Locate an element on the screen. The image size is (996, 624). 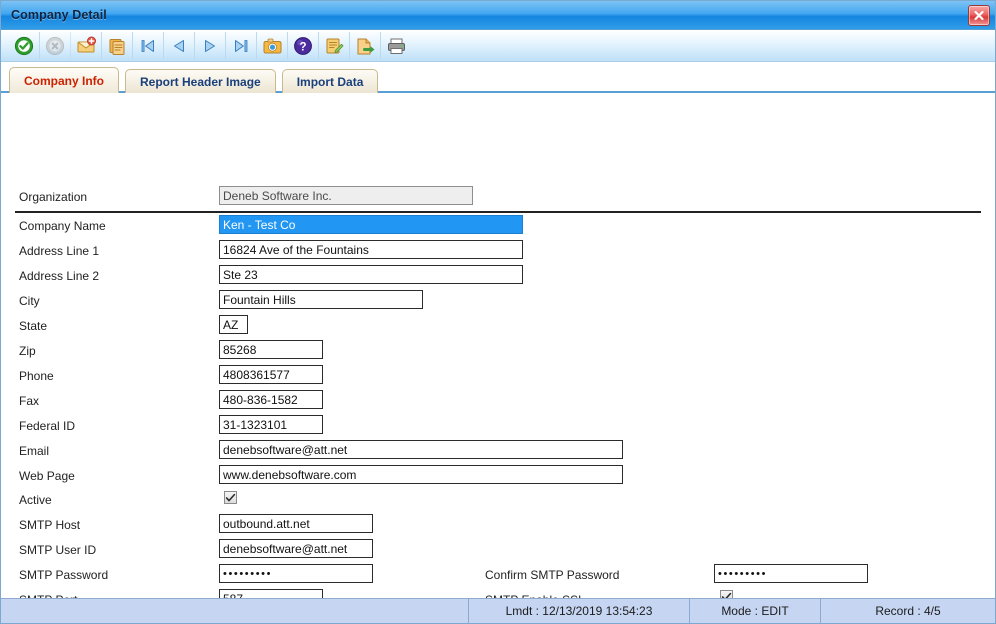
help-question-icon: ? is located at coordinates (303, 45).